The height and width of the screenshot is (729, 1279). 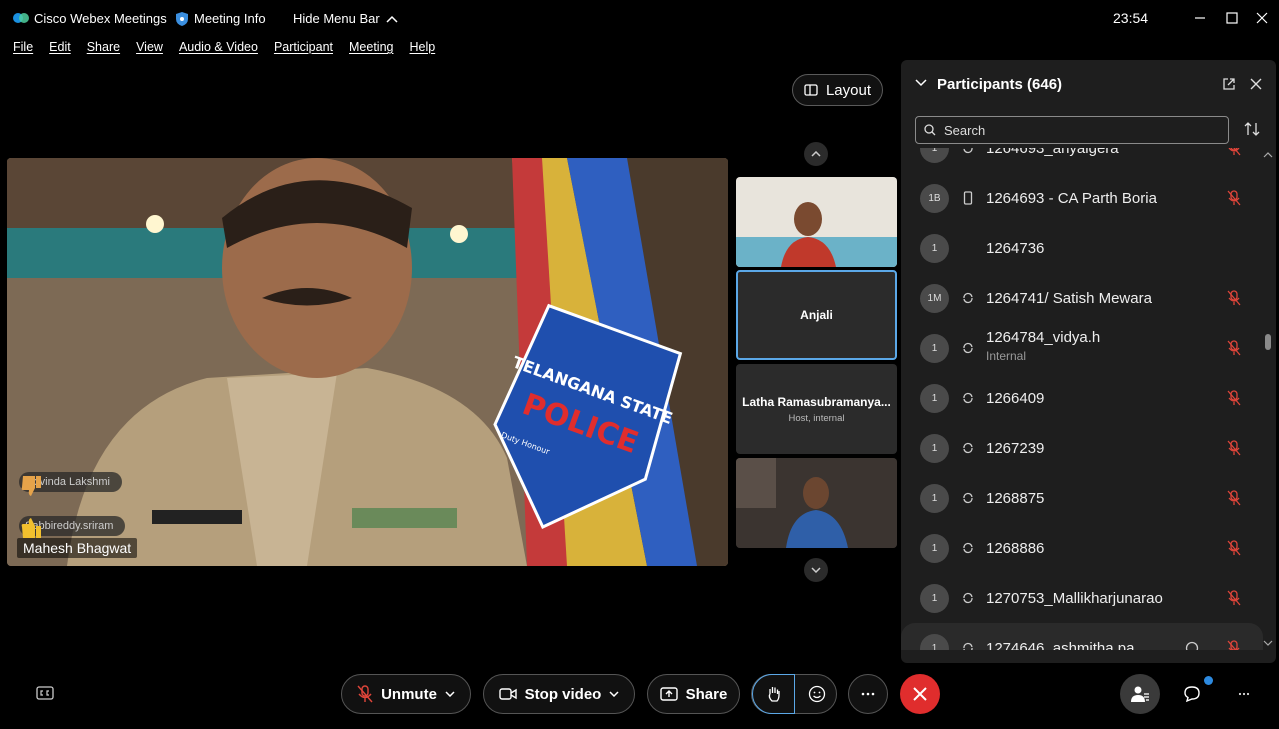 I want to click on thumbnails-scroll-down-button, so click(x=816, y=570).